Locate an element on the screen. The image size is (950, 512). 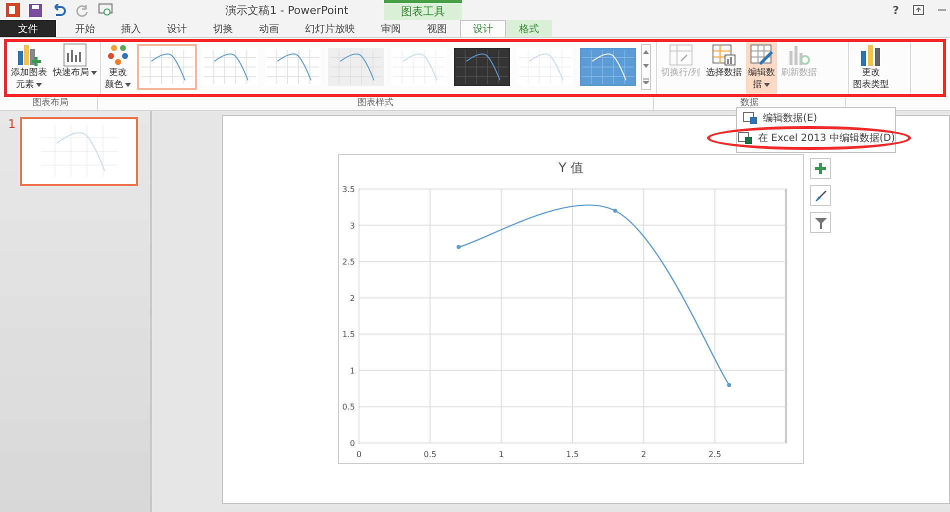
y-tick-label: 3.5 is located at coordinates (348, 189).